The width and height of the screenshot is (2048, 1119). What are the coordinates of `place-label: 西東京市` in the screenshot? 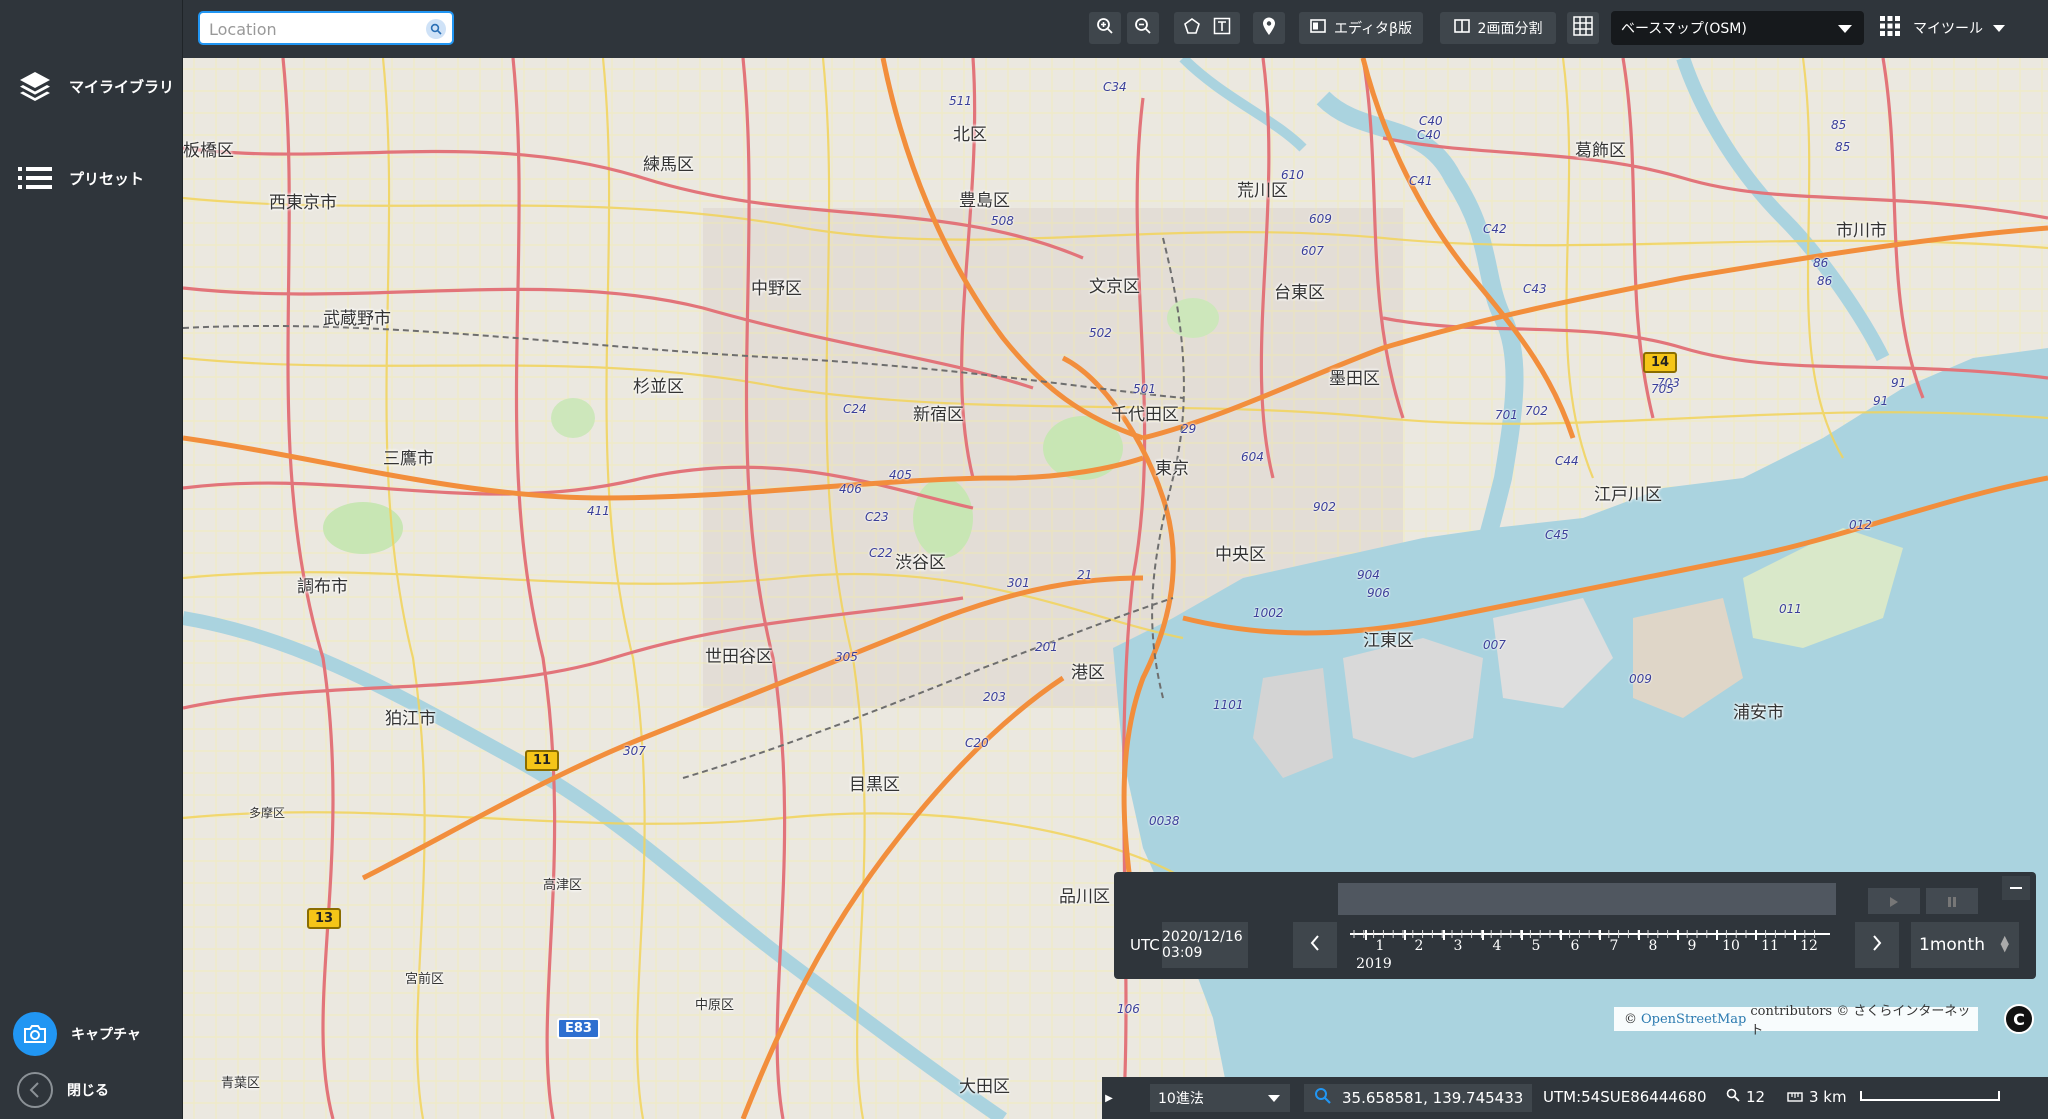 It's located at (303, 203).